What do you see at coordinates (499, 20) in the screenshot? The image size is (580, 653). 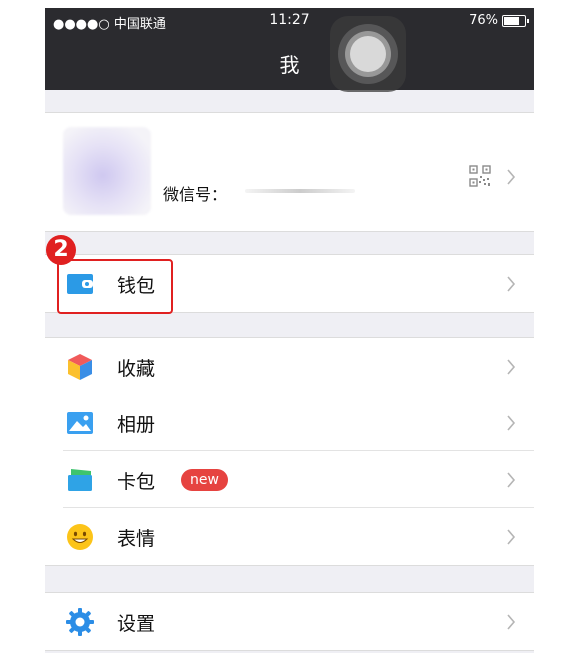 I see `battery-indicator: 76%` at bounding box center [499, 20].